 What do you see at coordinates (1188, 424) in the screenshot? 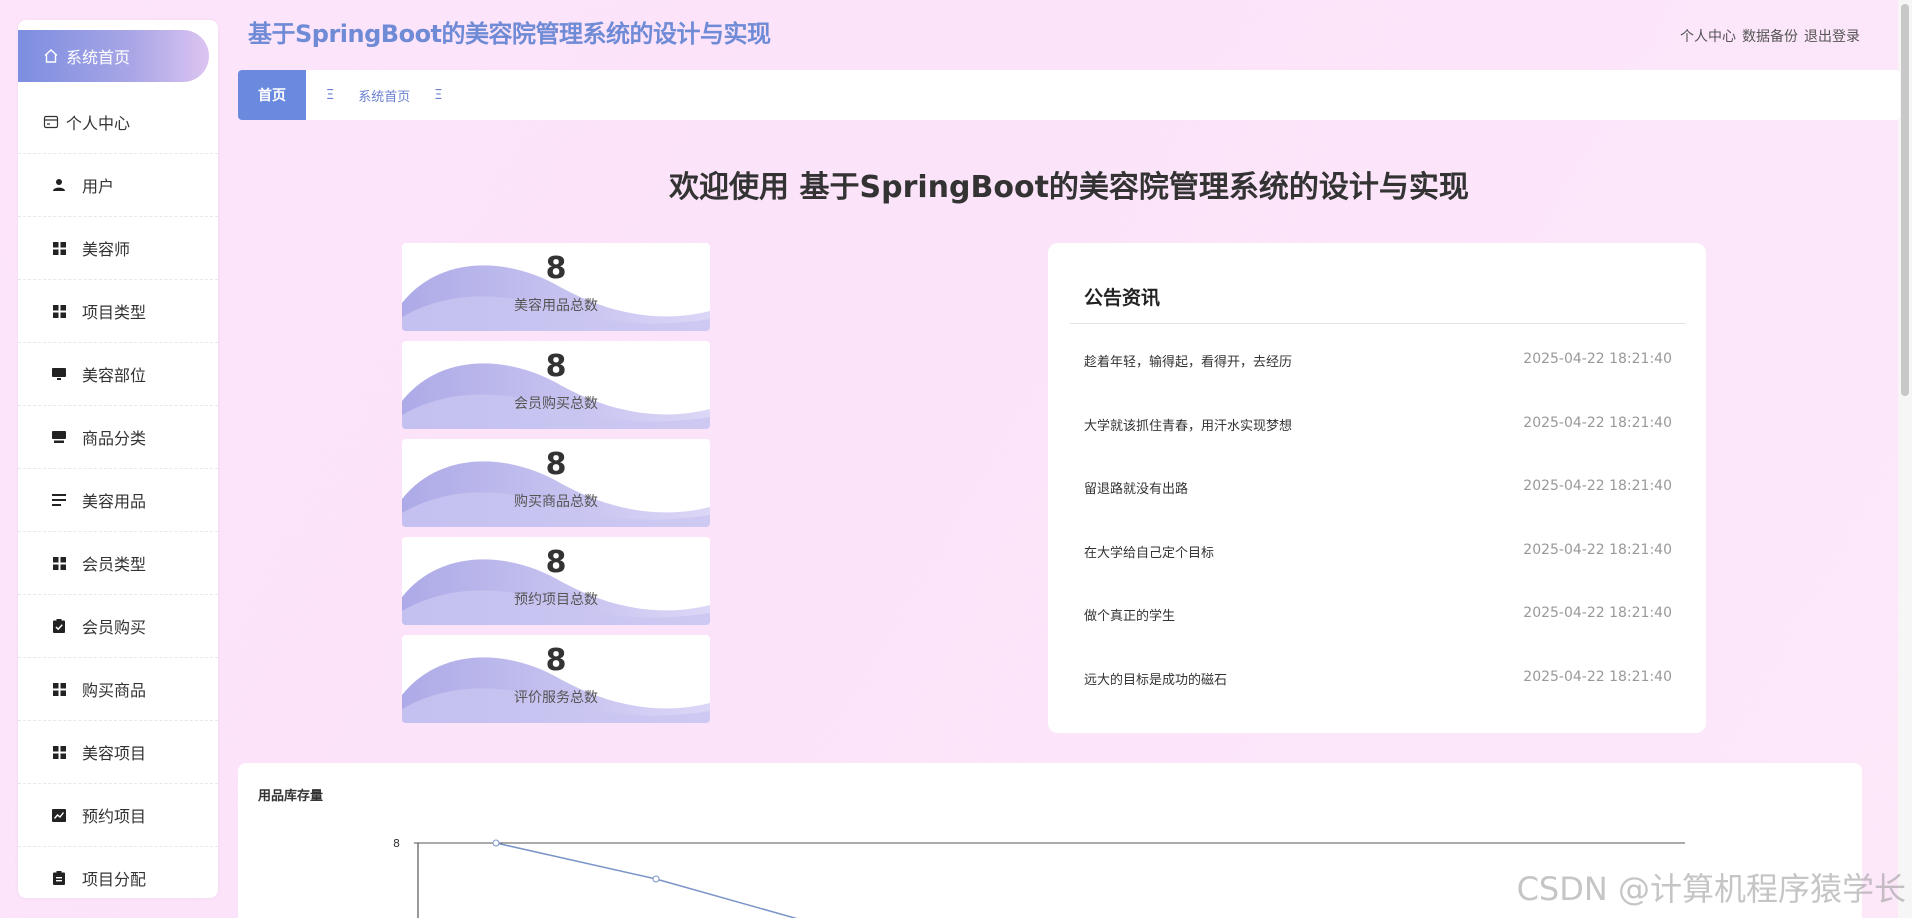
I see `notice-item-title: 大学就该抓住青春，用汗水实现梦想` at bounding box center [1188, 424].